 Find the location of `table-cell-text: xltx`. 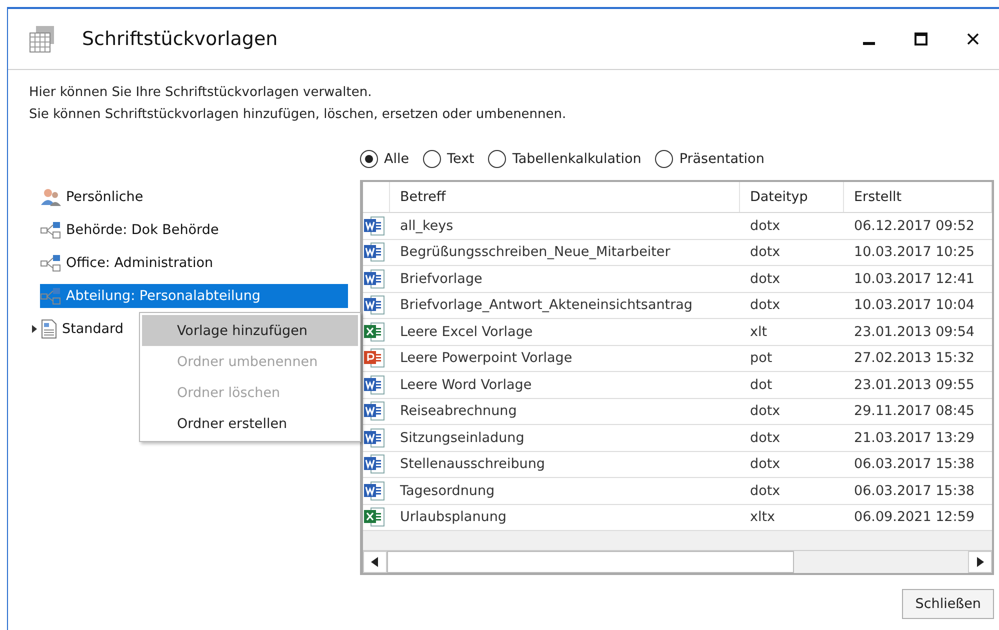

table-cell-text: xltx is located at coordinates (762, 517).